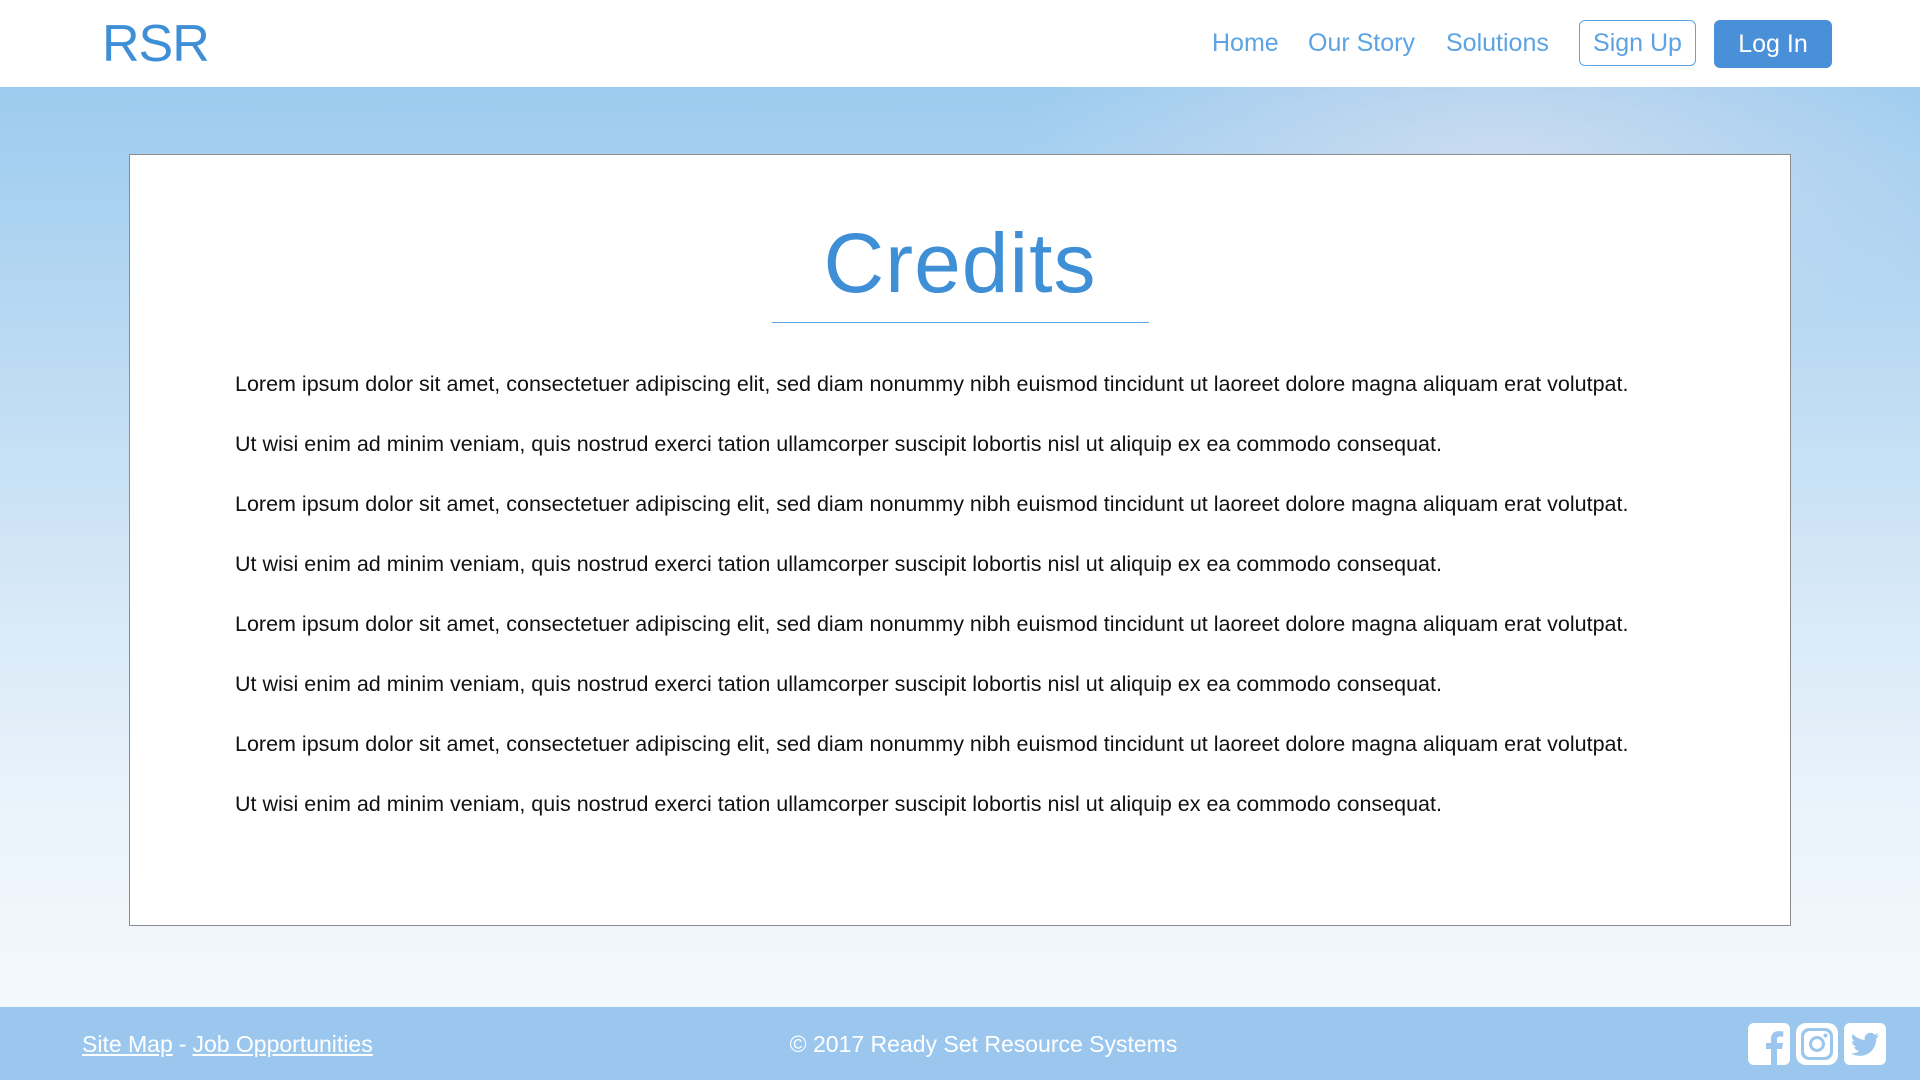 This screenshot has height=1080, width=1920. What do you see at coordinates (960, 322) in the screenshot?
I see `title-divider` at bounding box center [960, 322].